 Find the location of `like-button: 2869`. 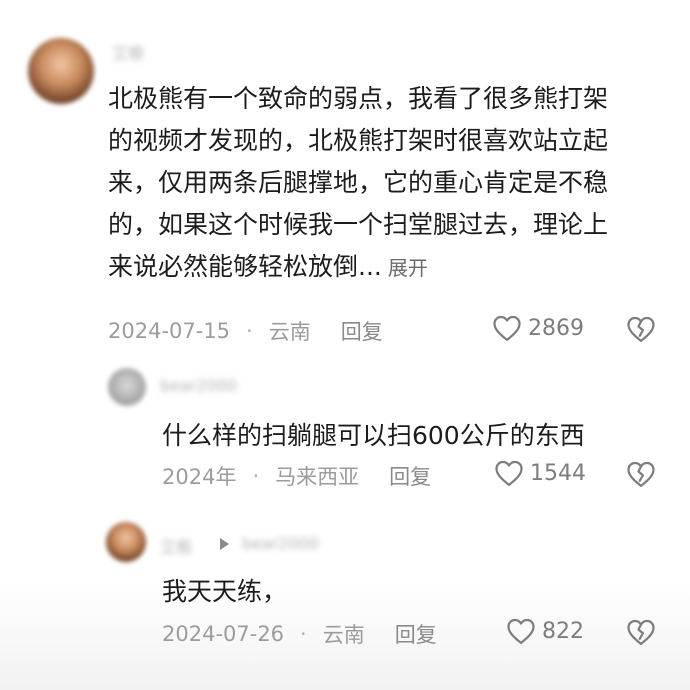

like-button: 2869 is located at coordinates (538, 328).